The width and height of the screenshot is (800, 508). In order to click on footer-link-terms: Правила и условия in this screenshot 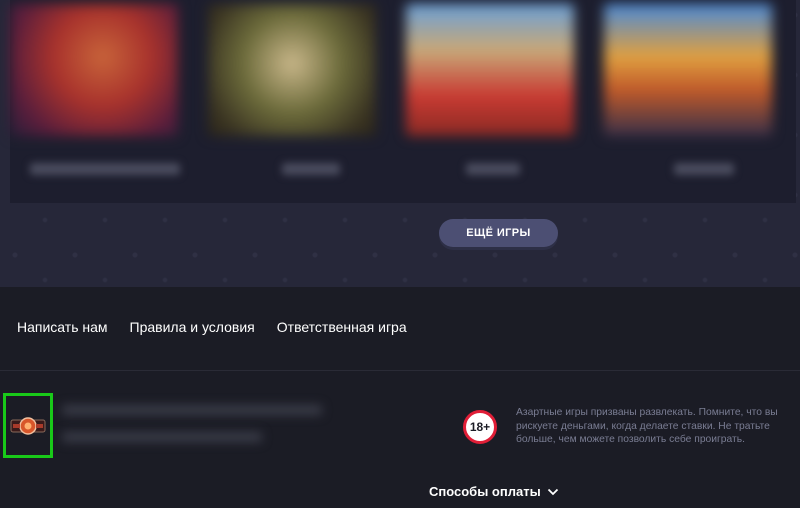, I will do `click(192, 327)`.